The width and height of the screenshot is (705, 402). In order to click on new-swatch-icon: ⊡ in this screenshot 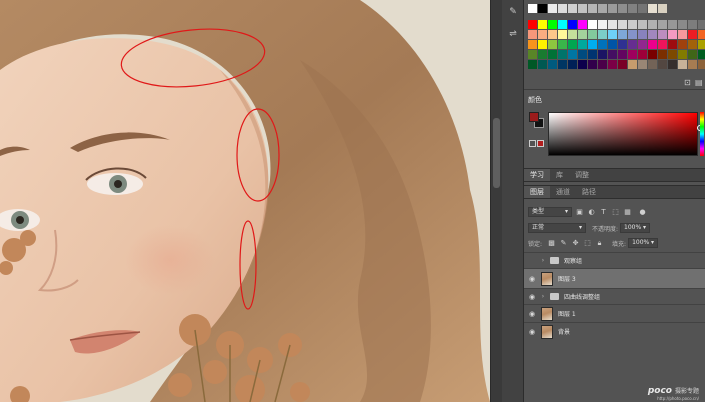, I will do `click(687, 82)`.